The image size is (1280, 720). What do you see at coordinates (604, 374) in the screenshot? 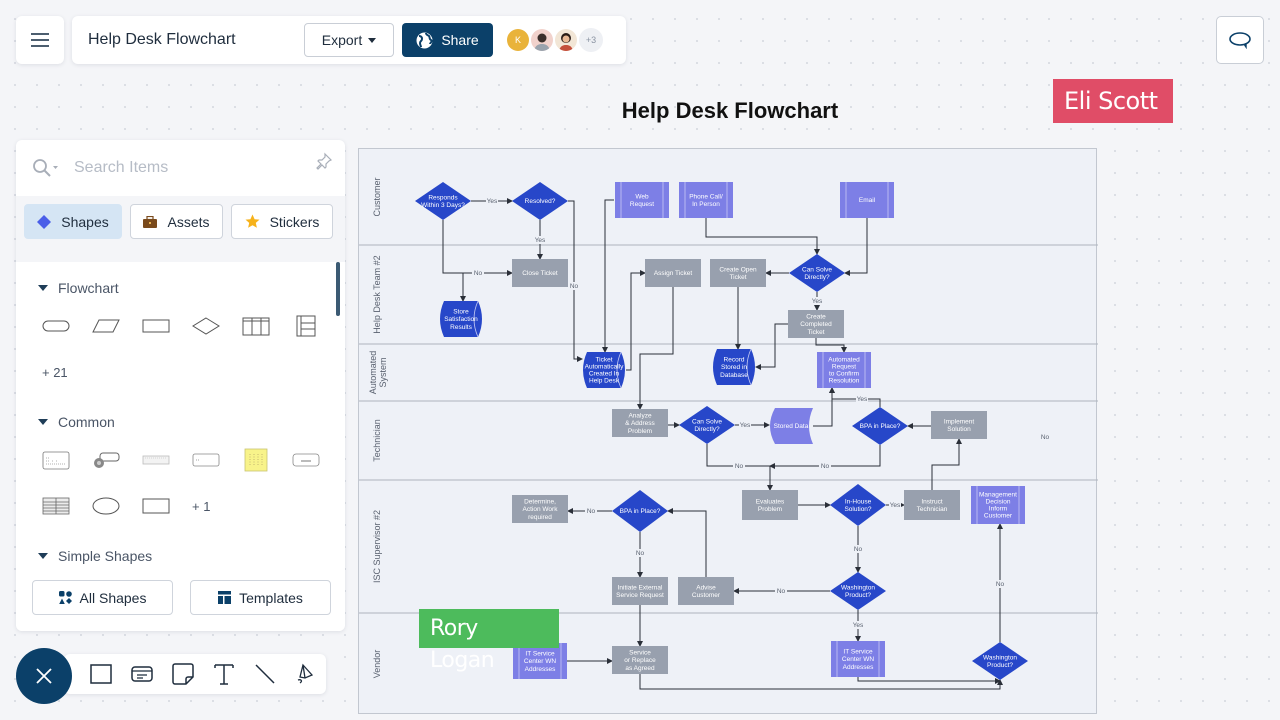
I see `node-label: Created In` at bounding box center [604, 374].